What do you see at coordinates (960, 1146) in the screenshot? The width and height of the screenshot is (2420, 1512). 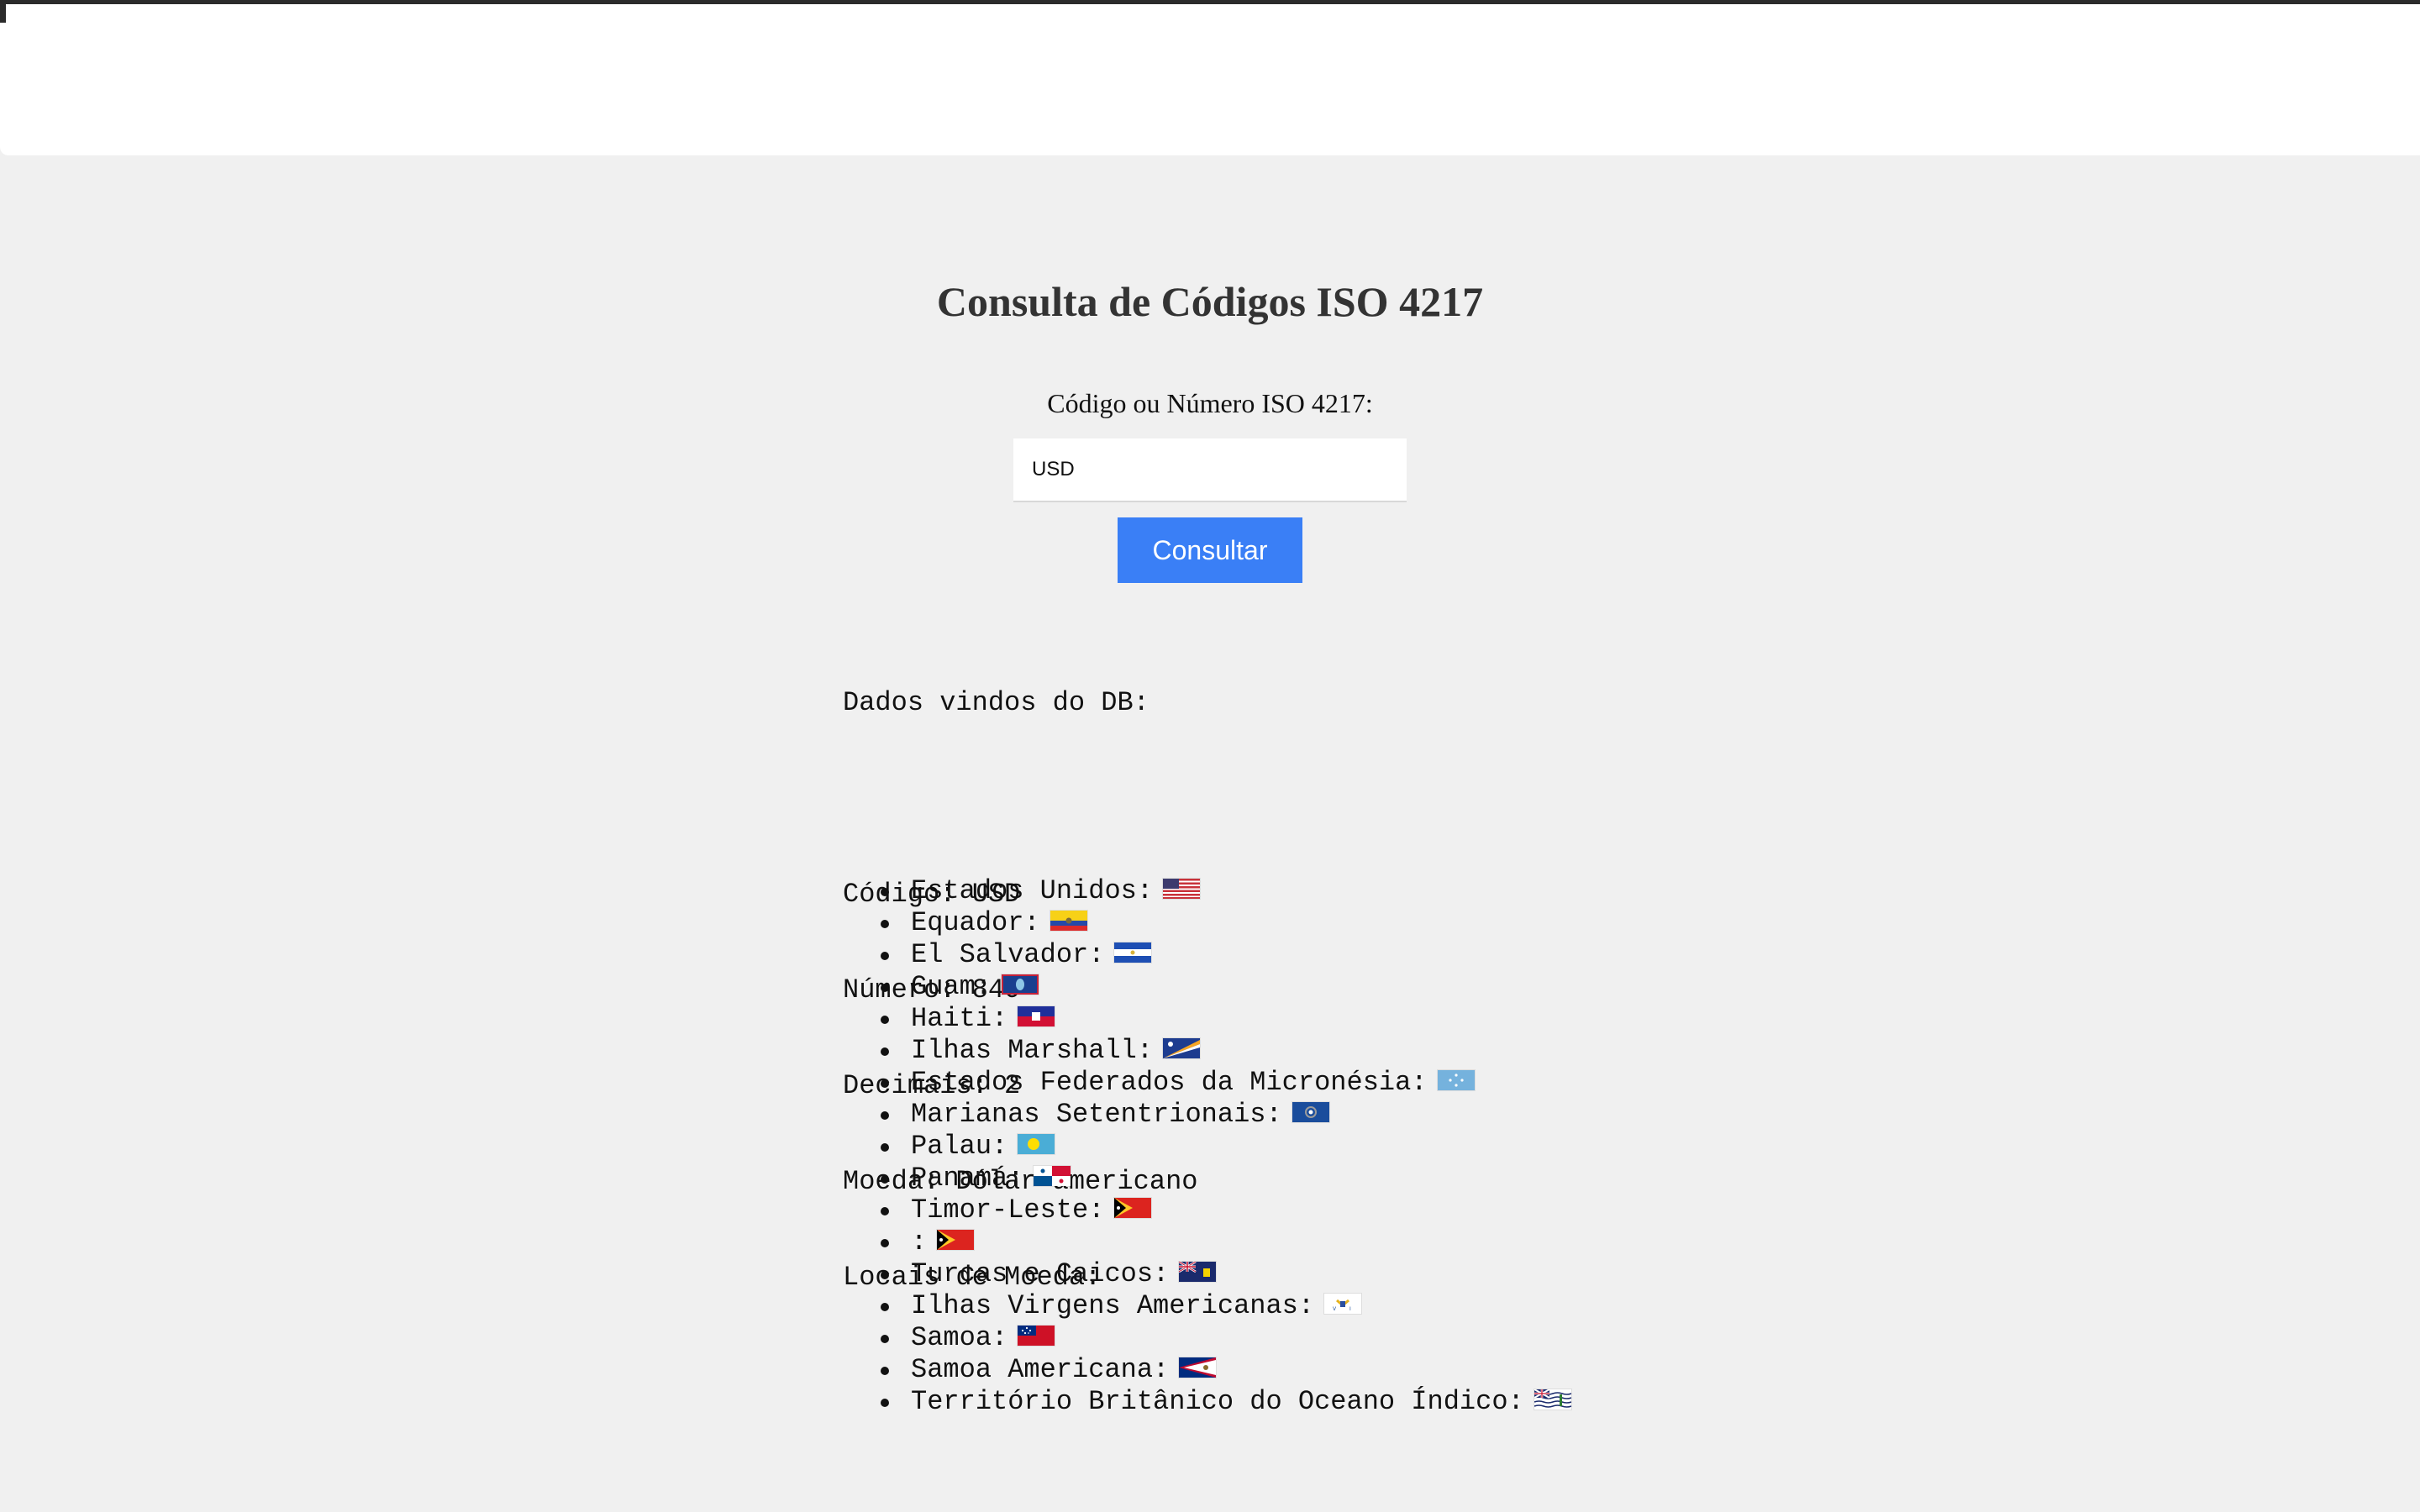 I see `place-label: Palau:` at bounding box center [960, 1146].